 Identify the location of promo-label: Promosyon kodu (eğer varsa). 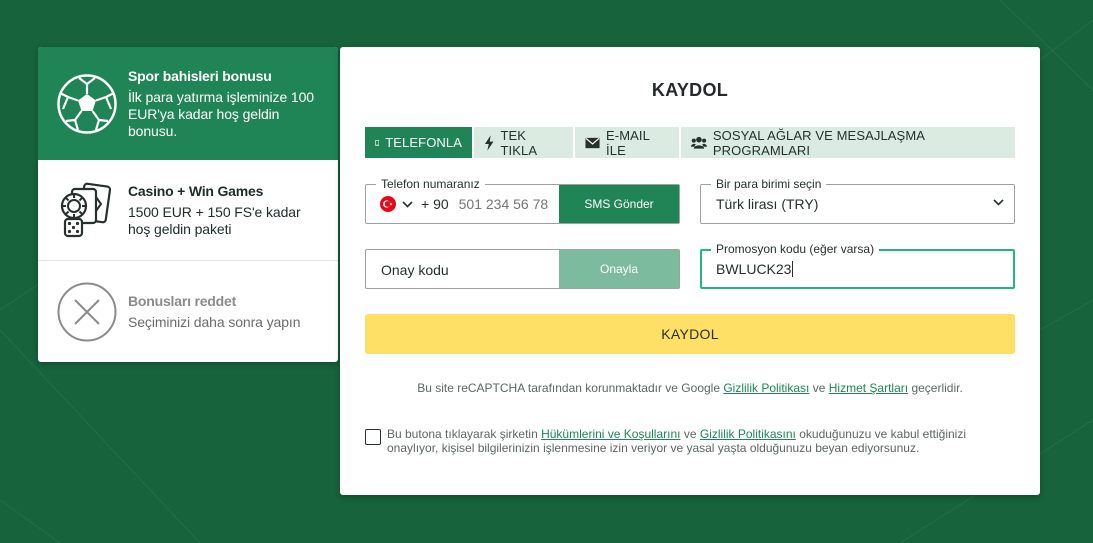
(795, 249).